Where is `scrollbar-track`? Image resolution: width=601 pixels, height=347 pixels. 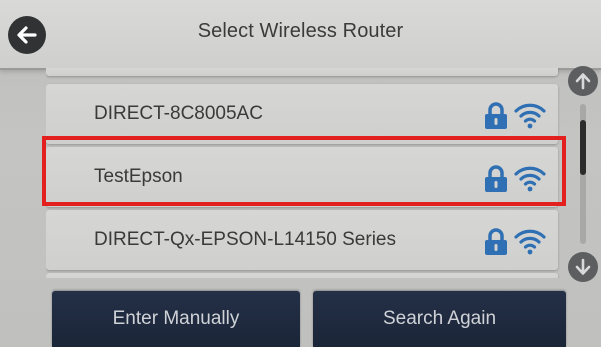
scrollbar-track is located at coordinates (583, 174).